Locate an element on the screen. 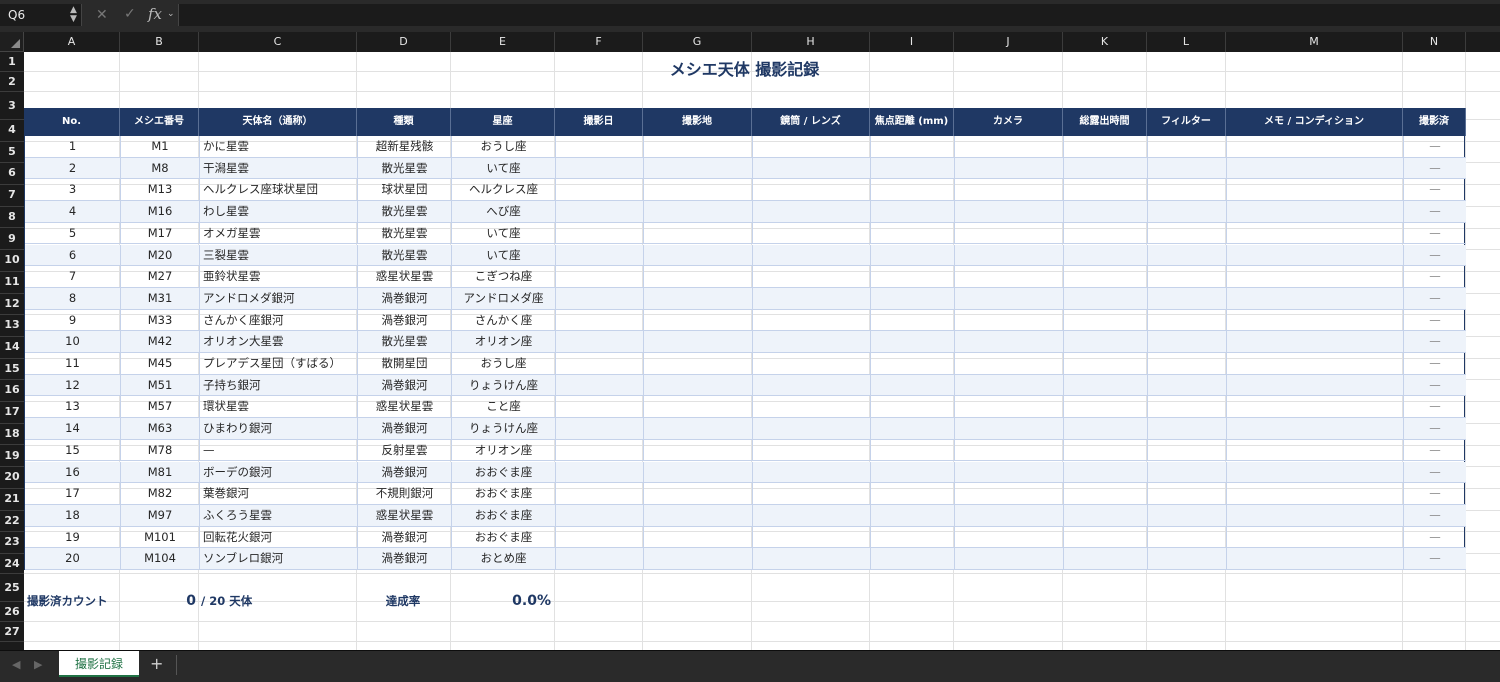  cell-constellation: おおぐま座 is located at coordinates (504, 494).